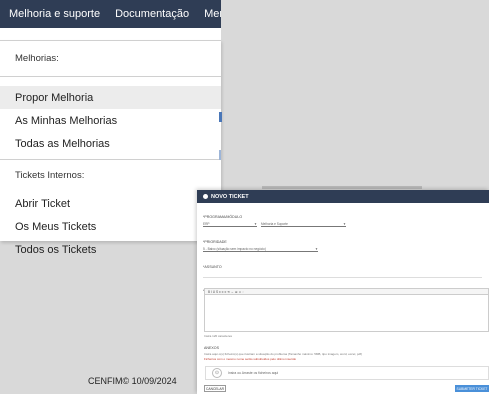 The image size is (489, 394). Describe the element at coordinates (215, 388) in the screenshot. I see `cancel-button: CANCELAR` at that location.